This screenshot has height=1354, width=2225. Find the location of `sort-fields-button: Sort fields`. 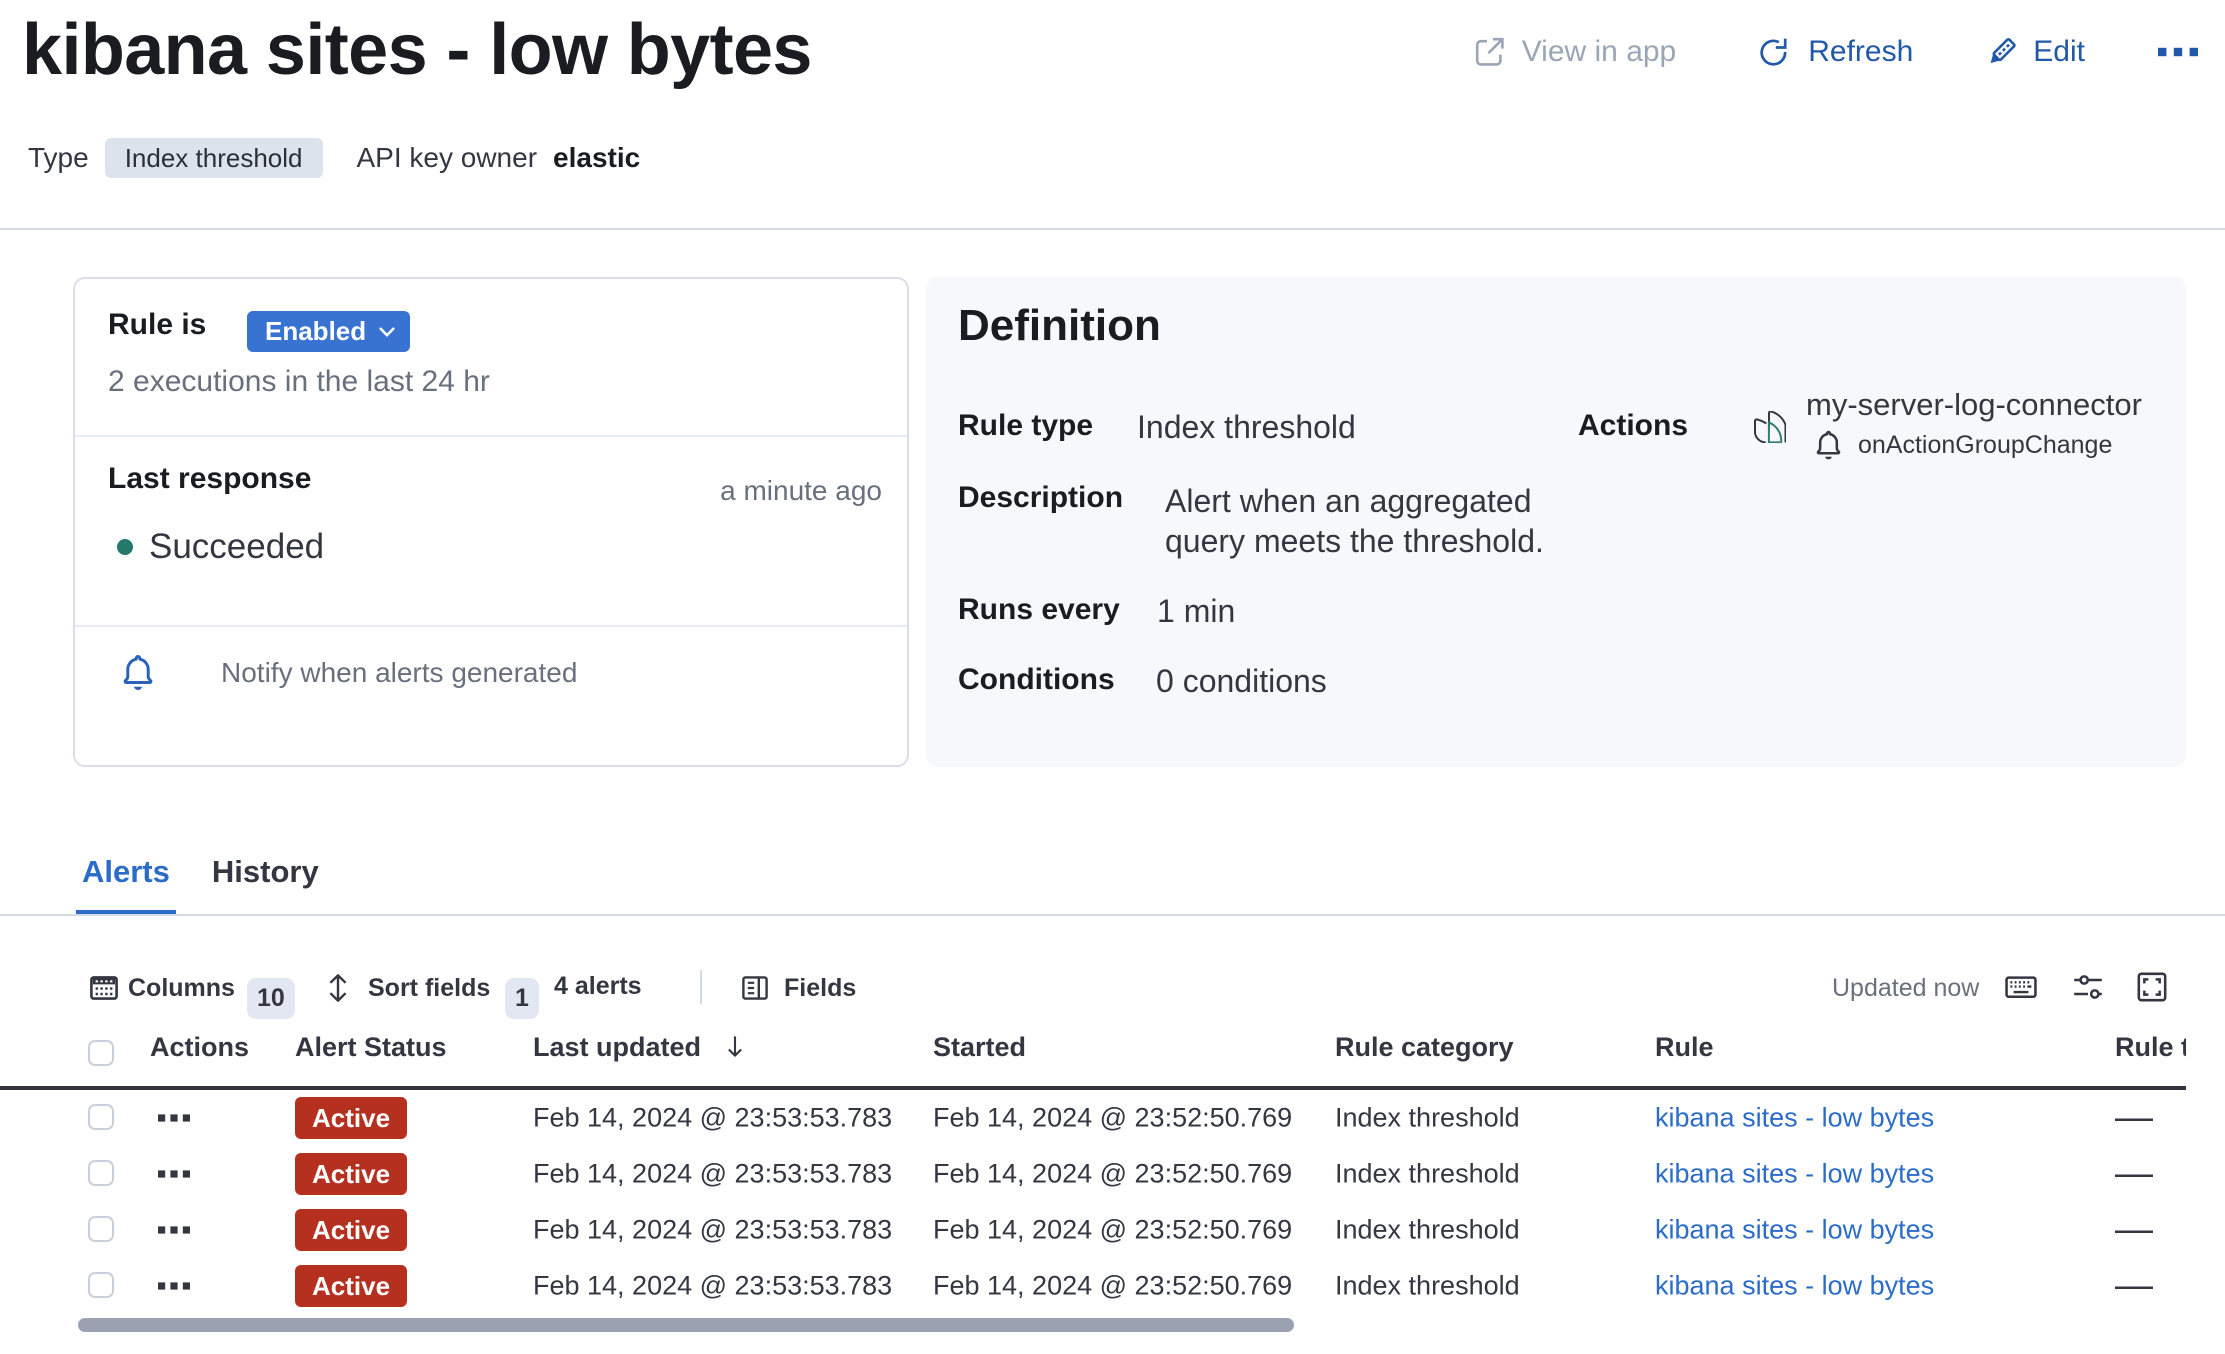

sort-fields-button: Sort fields is located at coordinates (406, 988).